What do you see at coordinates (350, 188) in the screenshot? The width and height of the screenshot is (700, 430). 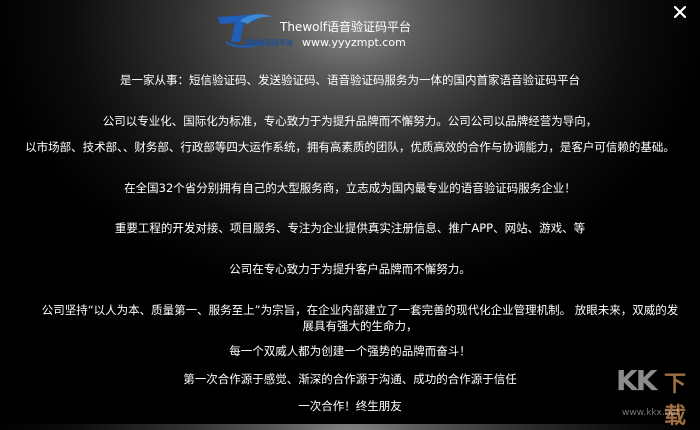 I see `text-line-national: 在全国32个省分别拥有自己的大型服务商，立志成为国内最专业的语音验证码服务企业！` at bounding box center [350, 188].